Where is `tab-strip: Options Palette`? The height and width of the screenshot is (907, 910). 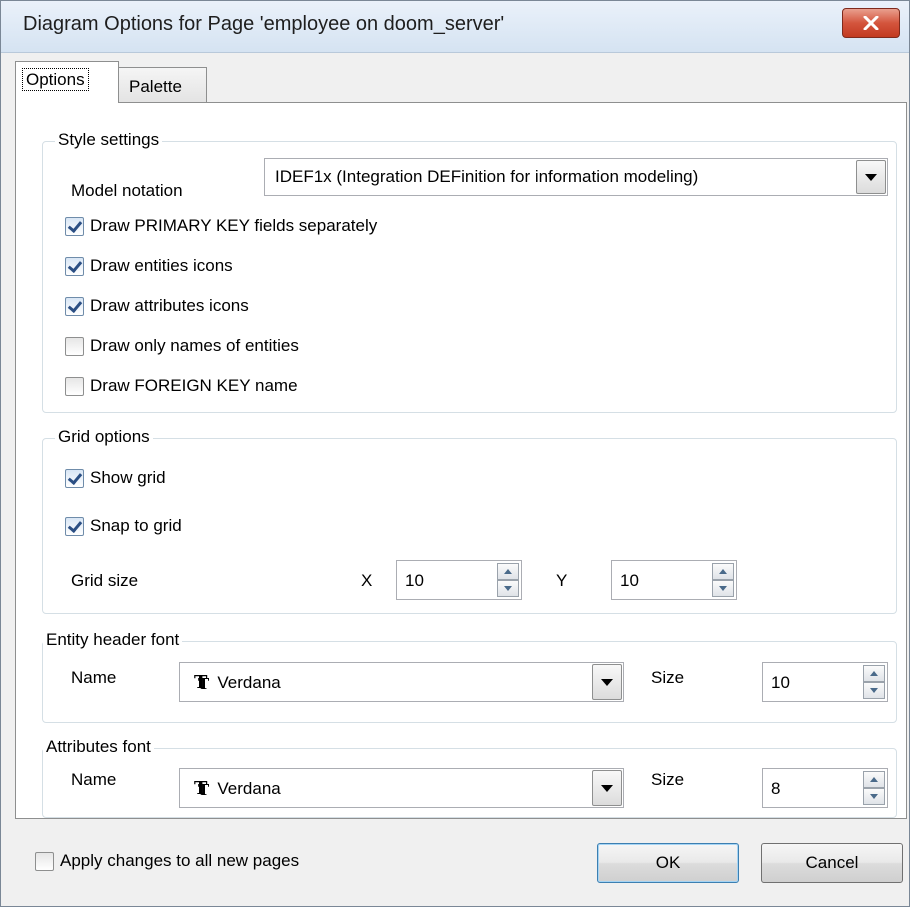 tab-strip: Options Palette is located at coordinates (460, 82).